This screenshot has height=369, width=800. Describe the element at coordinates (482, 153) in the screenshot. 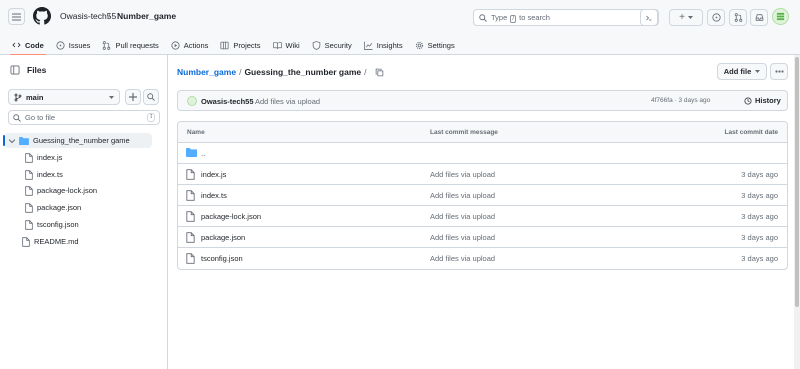

I see `parent-directory-row: ..` at that location.